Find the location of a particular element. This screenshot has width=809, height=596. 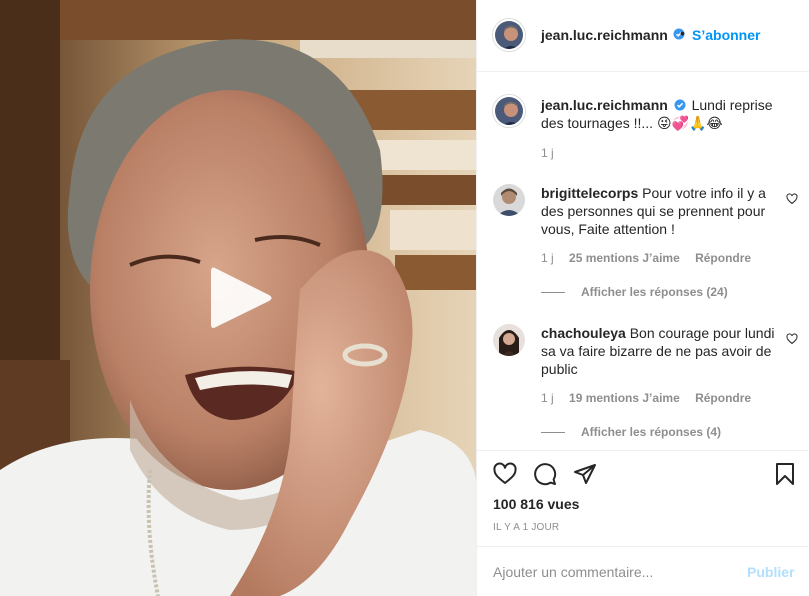

play-button is located at coordinates (240, 298).